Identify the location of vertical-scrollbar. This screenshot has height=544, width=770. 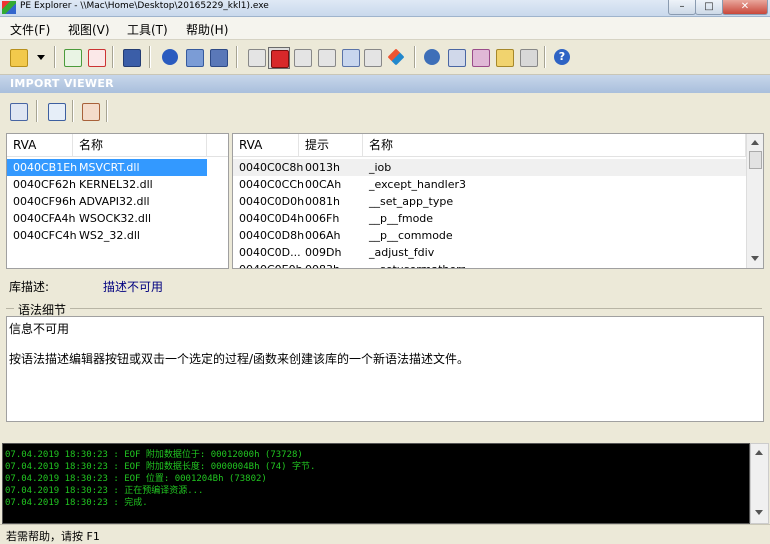
(754, 201).